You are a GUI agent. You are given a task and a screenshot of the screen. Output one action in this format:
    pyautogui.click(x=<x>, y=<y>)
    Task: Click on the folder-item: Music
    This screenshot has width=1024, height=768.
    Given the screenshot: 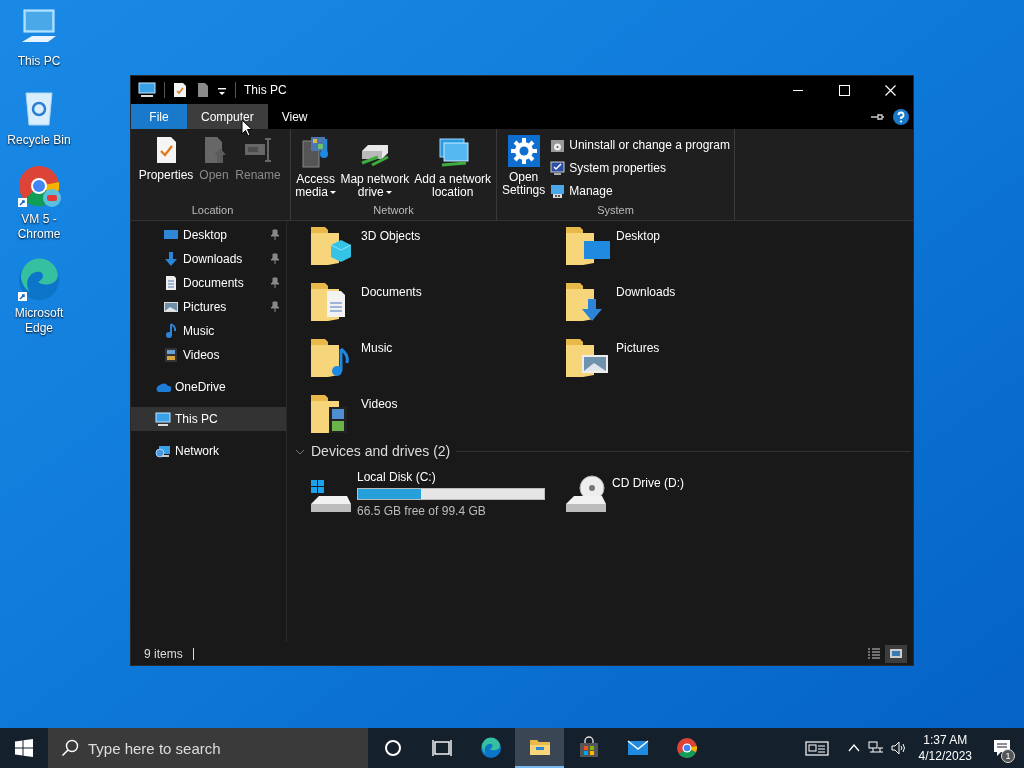 What is the action you would take?
    pyautogui.click(x=436, y=357)
    